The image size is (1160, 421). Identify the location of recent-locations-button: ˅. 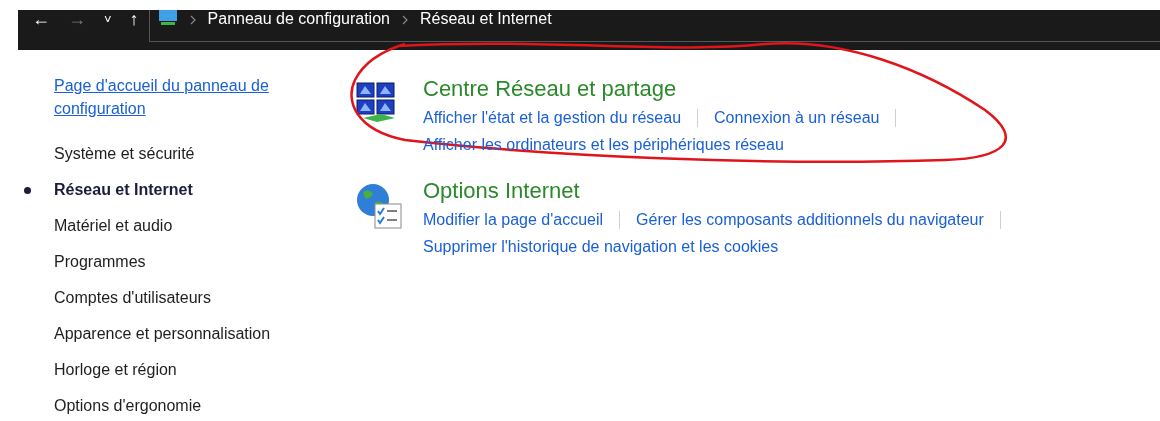
(108, 19).